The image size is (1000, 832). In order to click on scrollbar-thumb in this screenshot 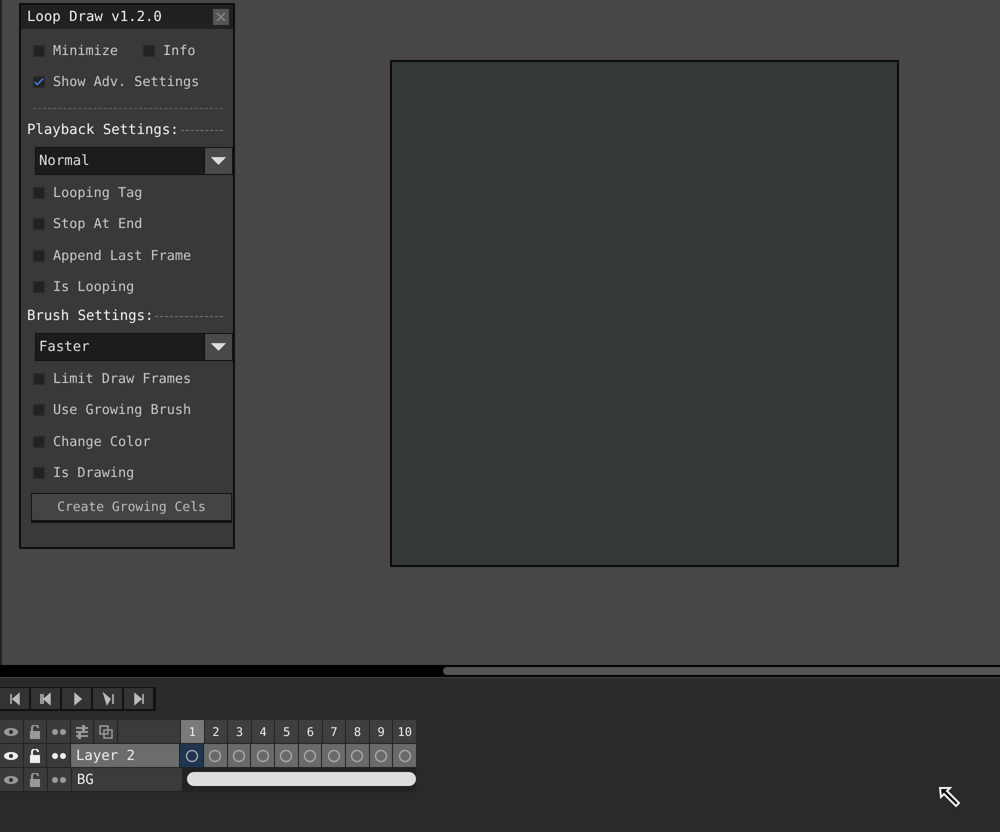, I will do `click(721, 671)`.